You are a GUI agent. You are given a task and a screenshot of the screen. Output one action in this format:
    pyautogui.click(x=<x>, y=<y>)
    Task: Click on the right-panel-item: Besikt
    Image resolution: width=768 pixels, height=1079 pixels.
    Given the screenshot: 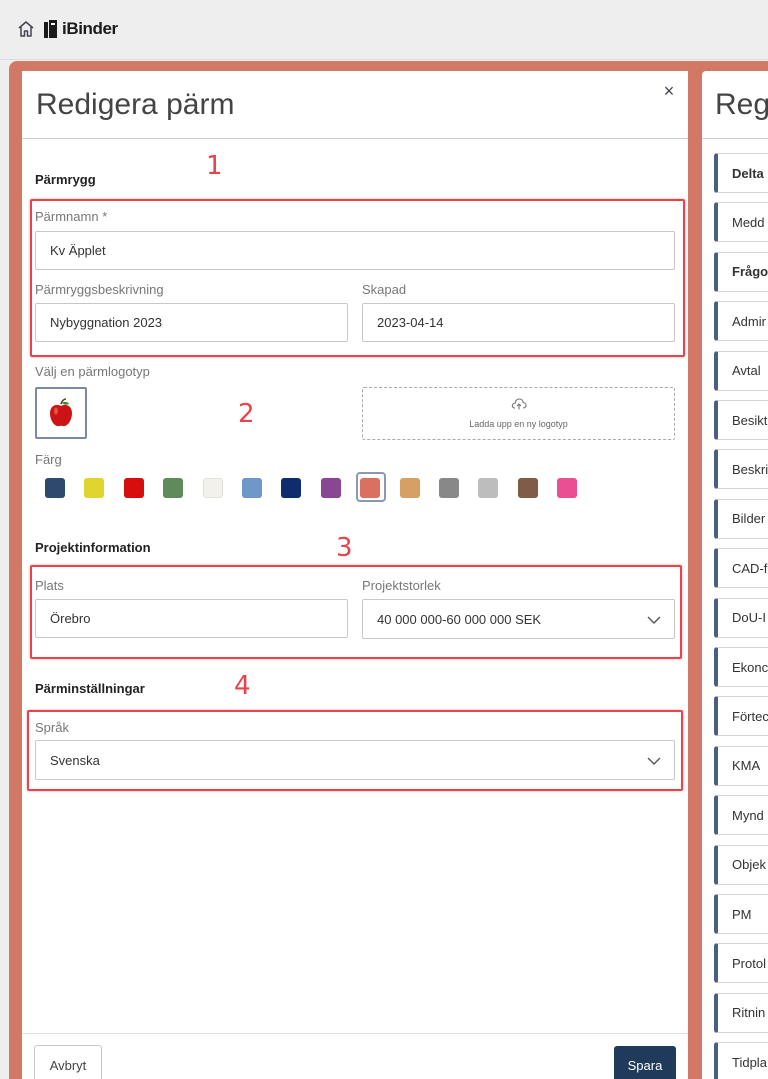 What is the action you would take?
    pyautogui.click(x=741, y=420)
    